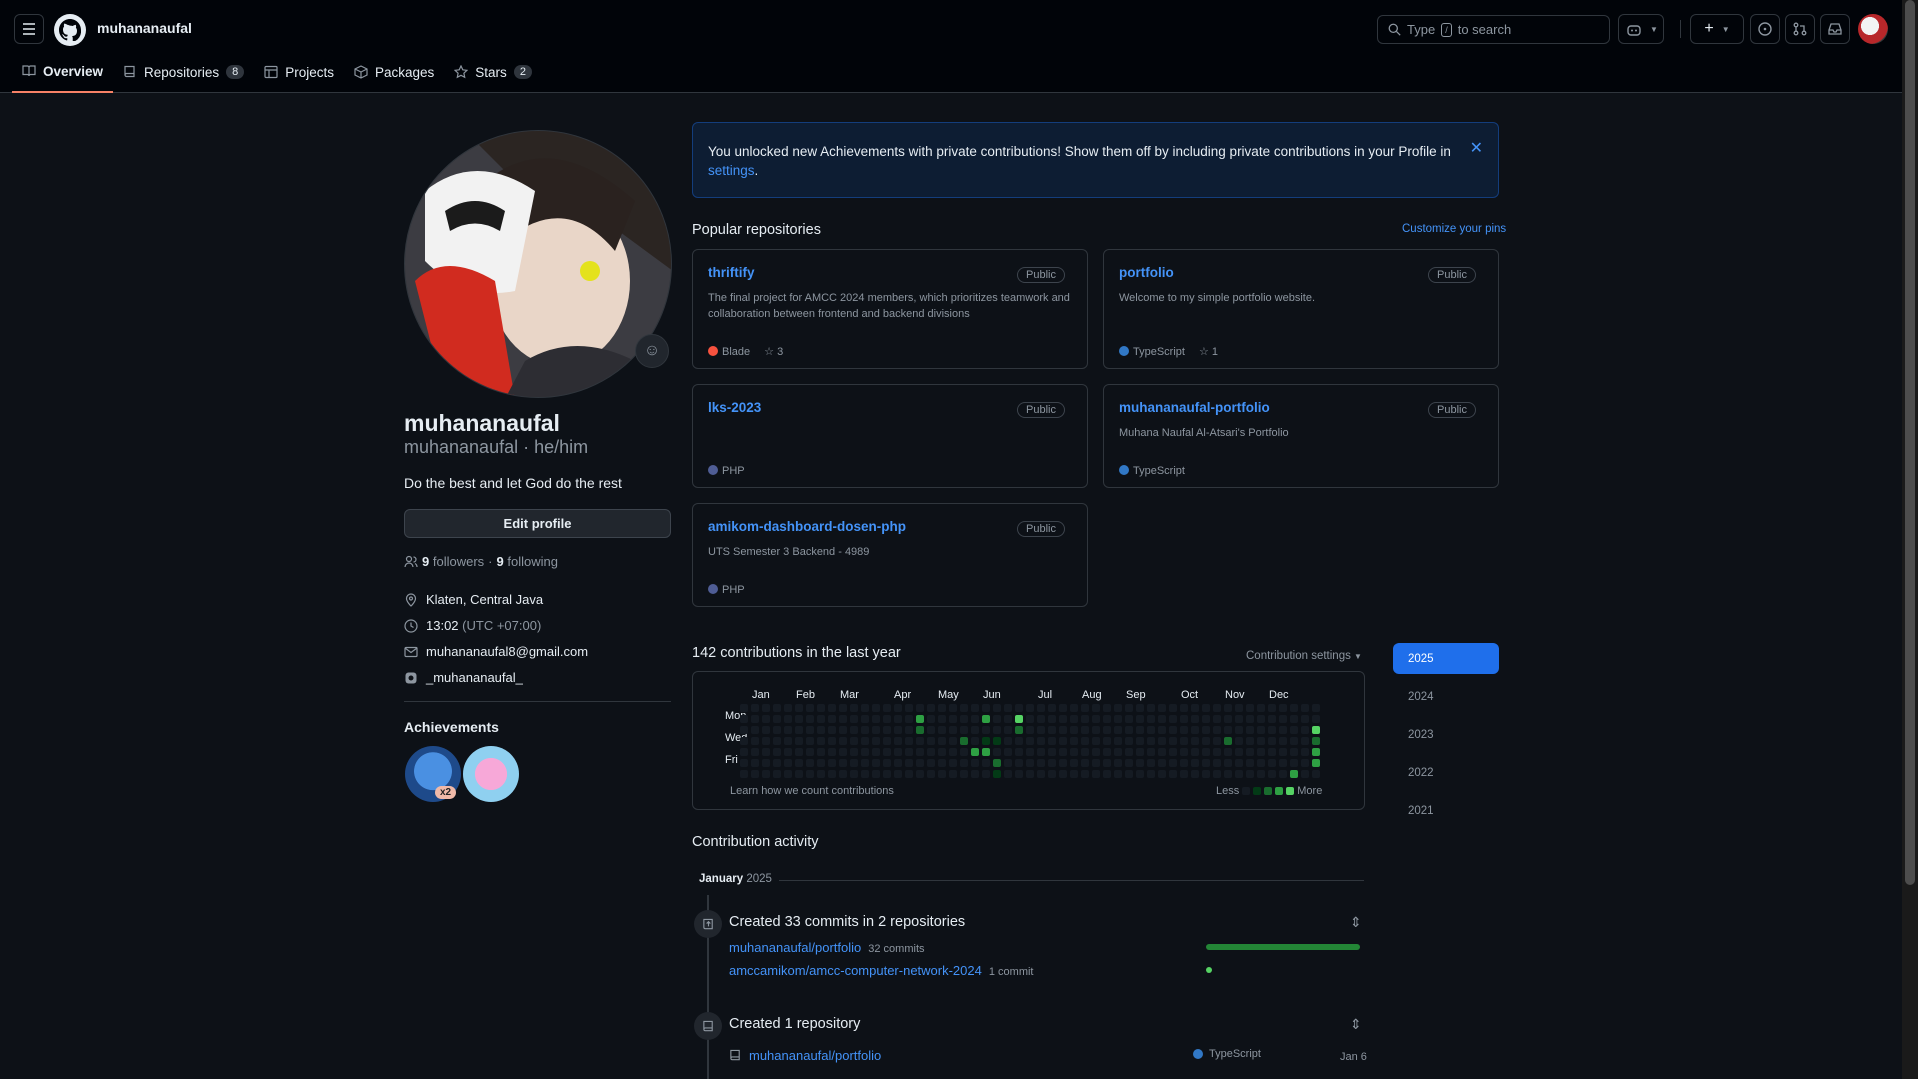 Image resolution: width=1918 pixels, height=1079 pixels. What do you see at coordinates (1454, 229) in the screenshot?
I see `customize-pins-link: Customize your pins` at bounding box center [1454, 229].